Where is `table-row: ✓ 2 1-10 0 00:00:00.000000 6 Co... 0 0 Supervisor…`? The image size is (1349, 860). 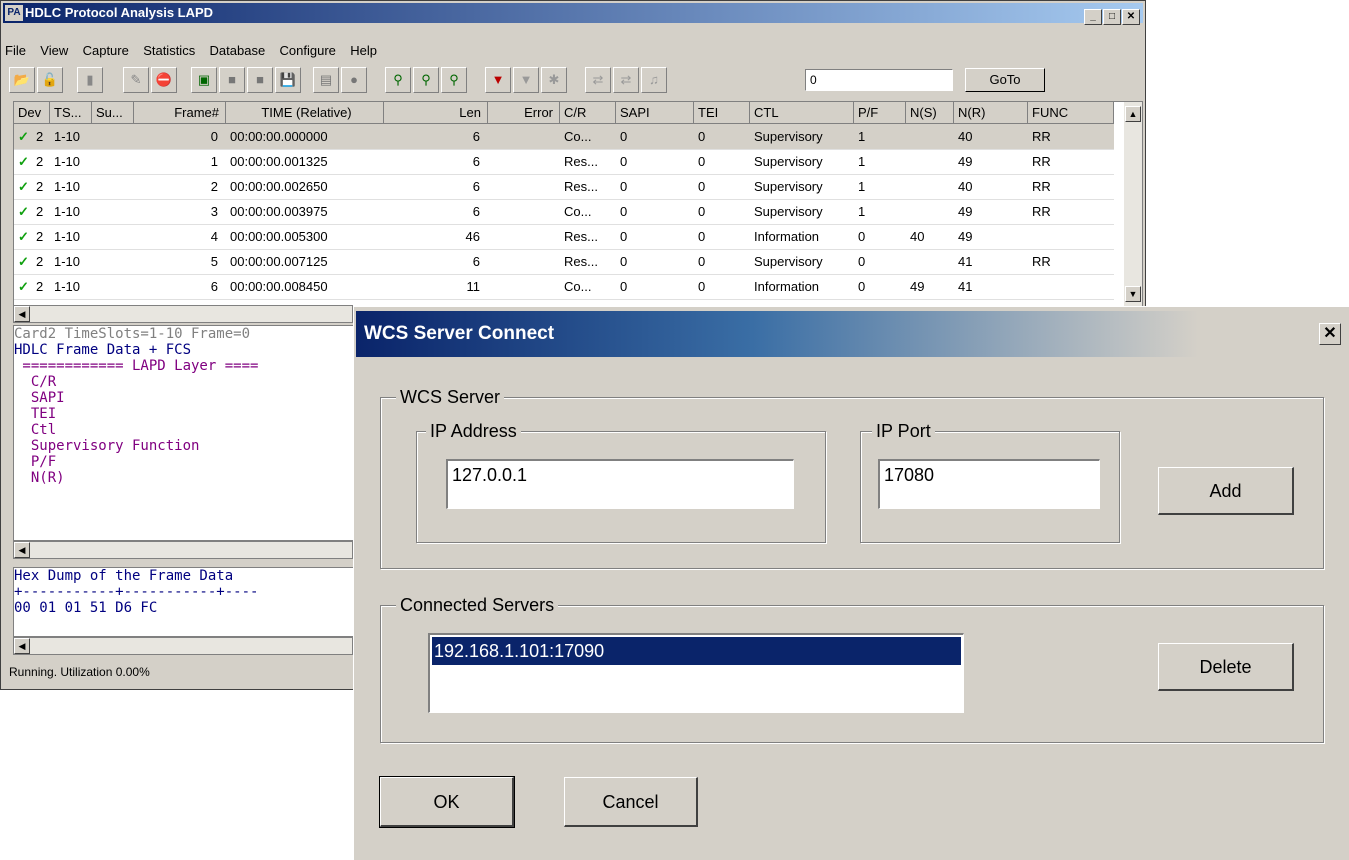
table-row: ✓ 2 1-10 0 00:00:00.000000 6 Co... 0 0 Supervisor… is located at coordinates (564, 137).